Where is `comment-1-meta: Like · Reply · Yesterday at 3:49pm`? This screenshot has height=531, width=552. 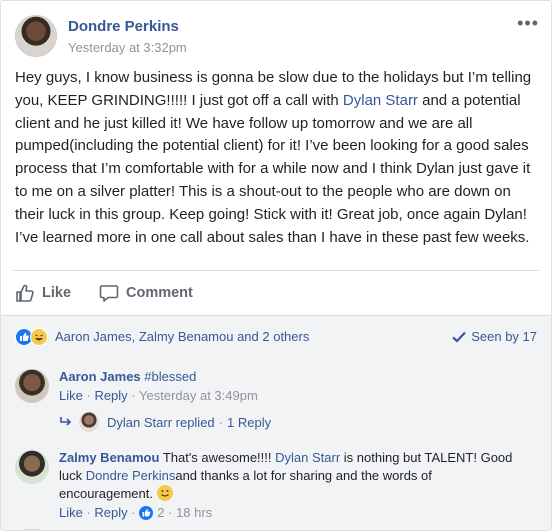 comment-1-meta: Like · Reply · Yesterday at 3:49pm is located at coordinates (158, 395).